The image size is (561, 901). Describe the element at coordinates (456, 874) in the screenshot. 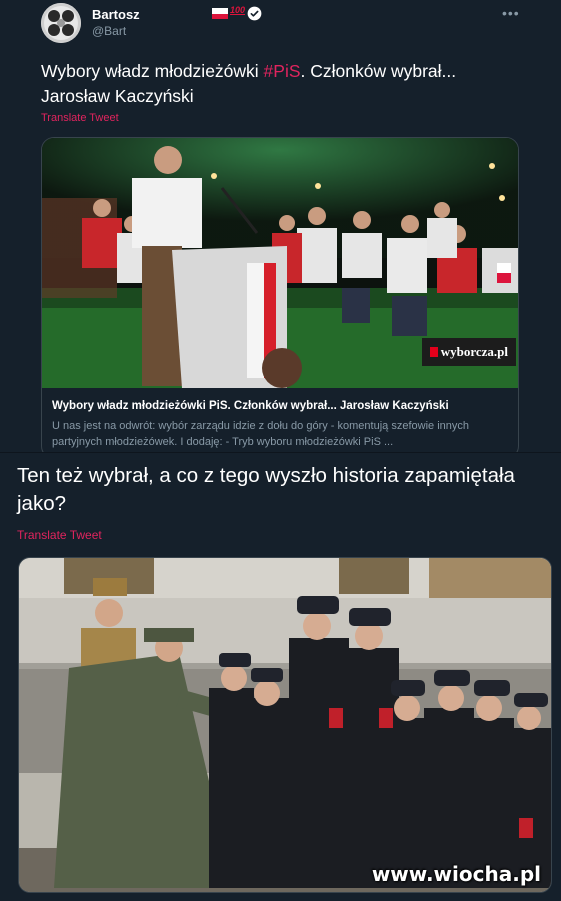

I see `watermark: www.wiocha.pl` at that location.